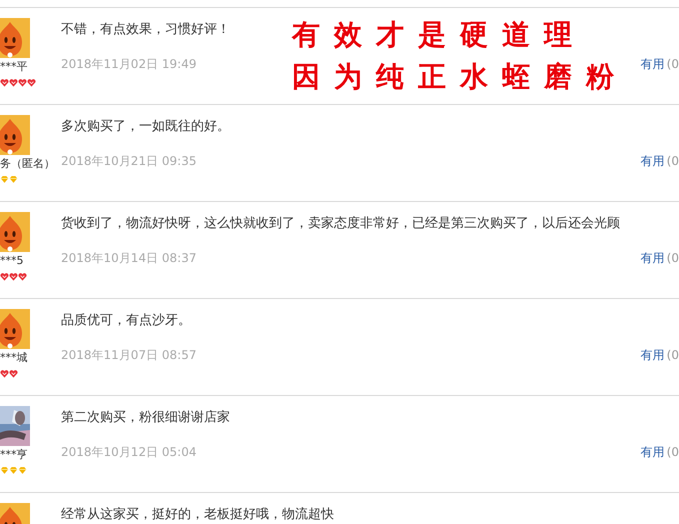 The height and width of the screenshot is (524, 679). I want to click on review-text: 货收到了，物流好快呀，这么快就收到了，卖家态度非常好，已经是第三次购买了，以后还会光顾, so click(340, 224).